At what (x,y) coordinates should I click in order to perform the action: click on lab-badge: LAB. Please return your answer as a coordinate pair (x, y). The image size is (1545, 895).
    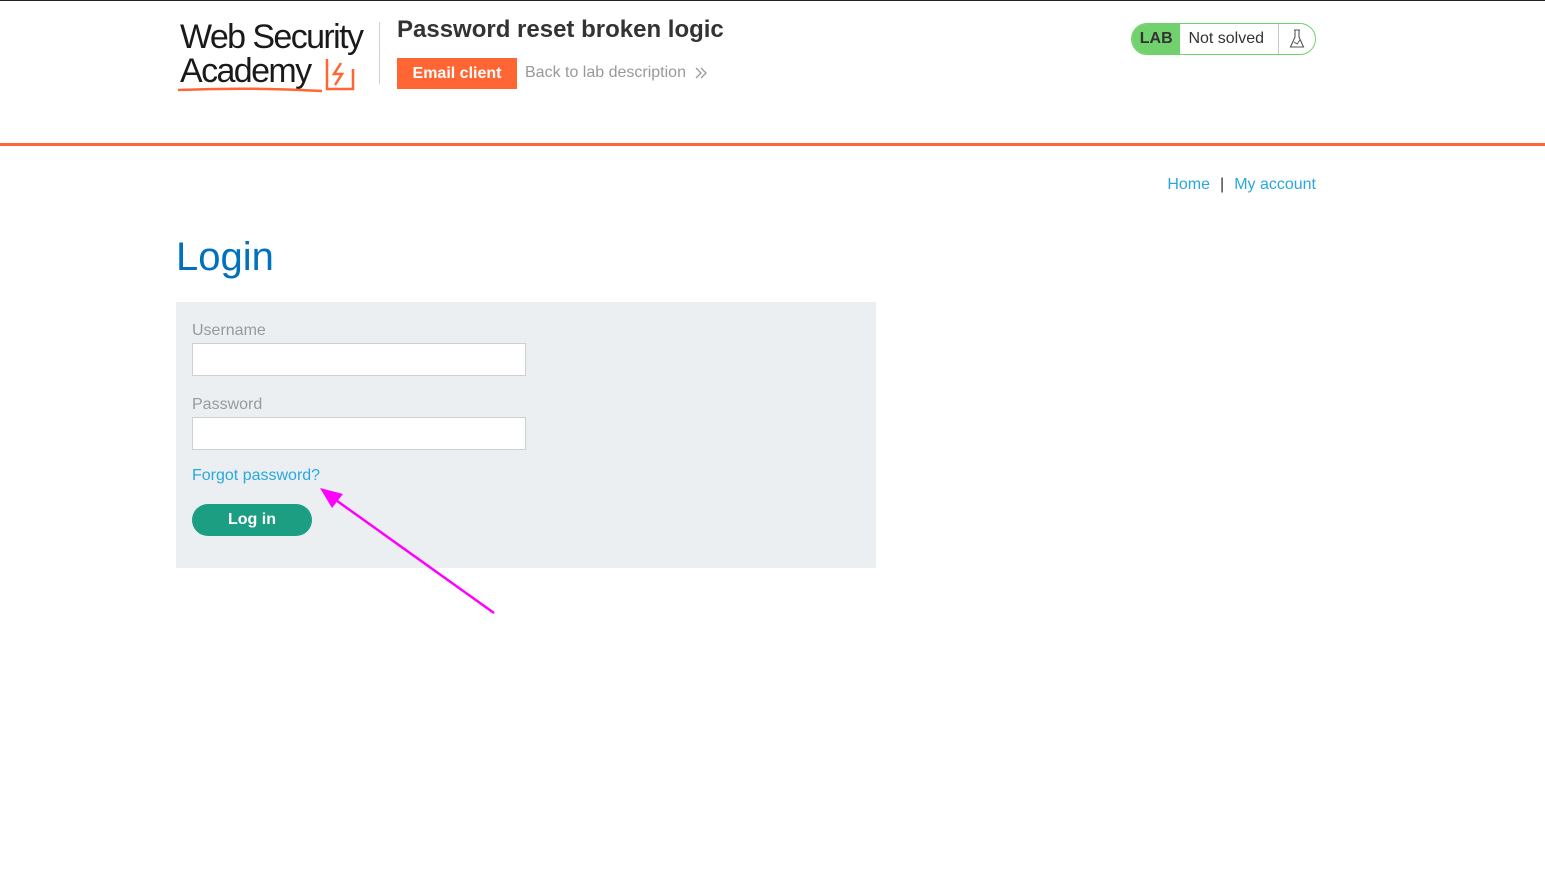
    Looking at the image, I should click on (1156, 39).